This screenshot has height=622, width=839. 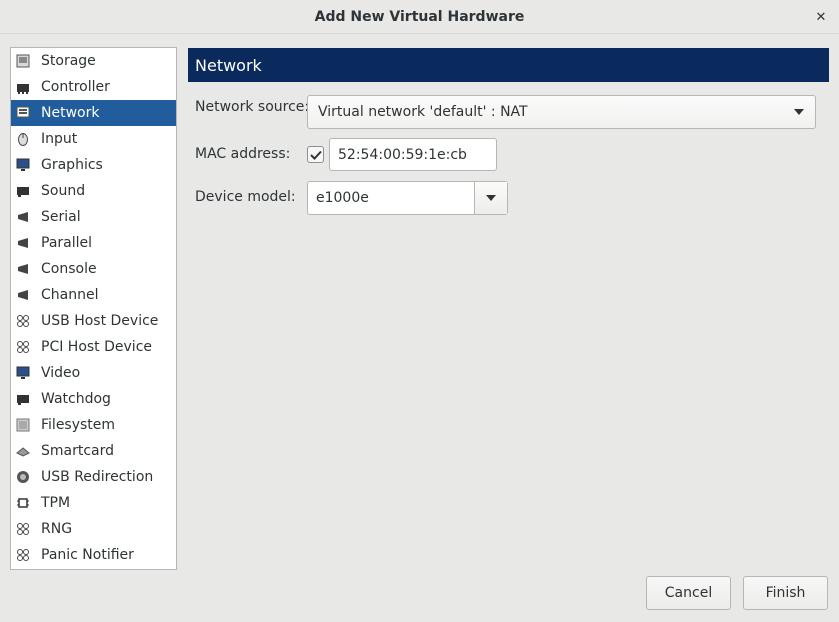 What do you see at coordinates (252, 107) in the screenshot?
I see `network-source-label: Network source:` at bounding box center [252, 107].